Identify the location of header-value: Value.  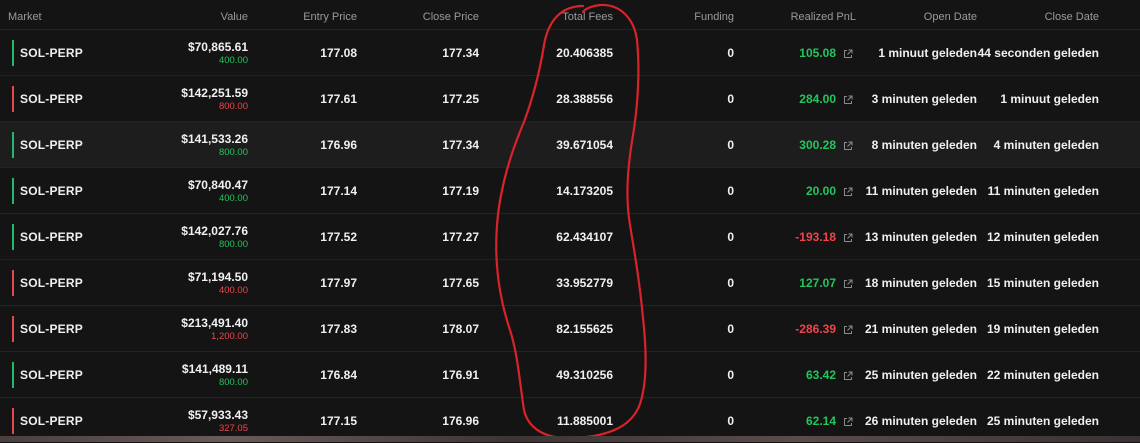
(234, 17).